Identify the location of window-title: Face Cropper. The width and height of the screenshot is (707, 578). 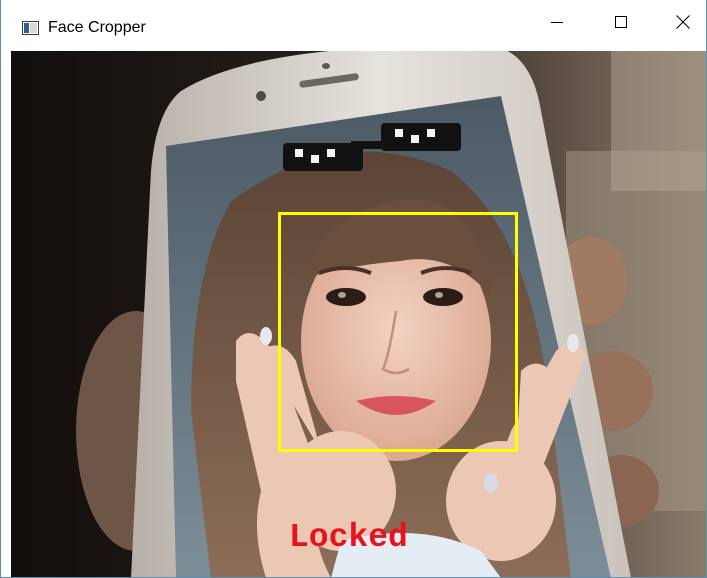
(97, 27).